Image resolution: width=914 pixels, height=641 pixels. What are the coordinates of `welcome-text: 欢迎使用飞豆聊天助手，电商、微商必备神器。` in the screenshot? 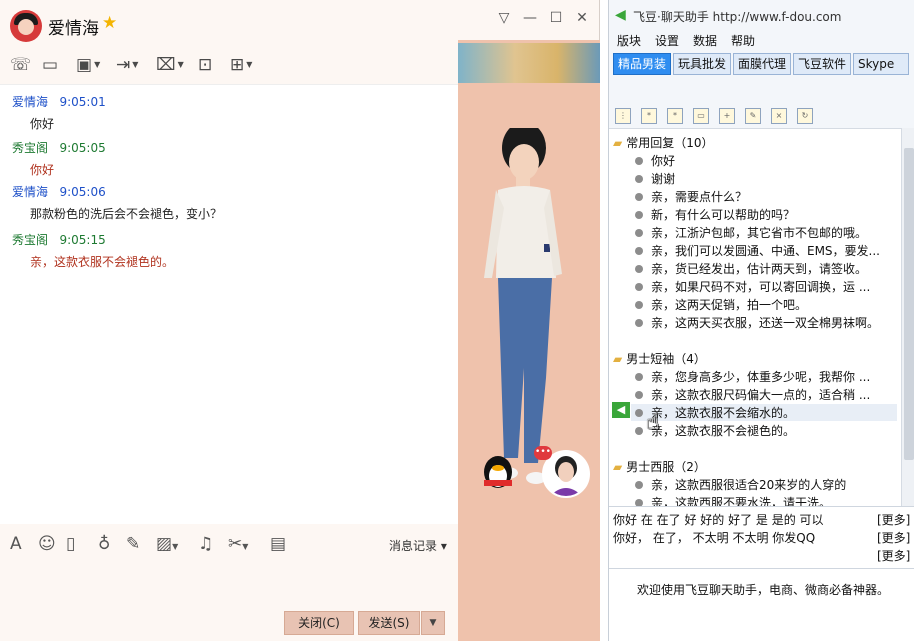 It's located at (763, 590).